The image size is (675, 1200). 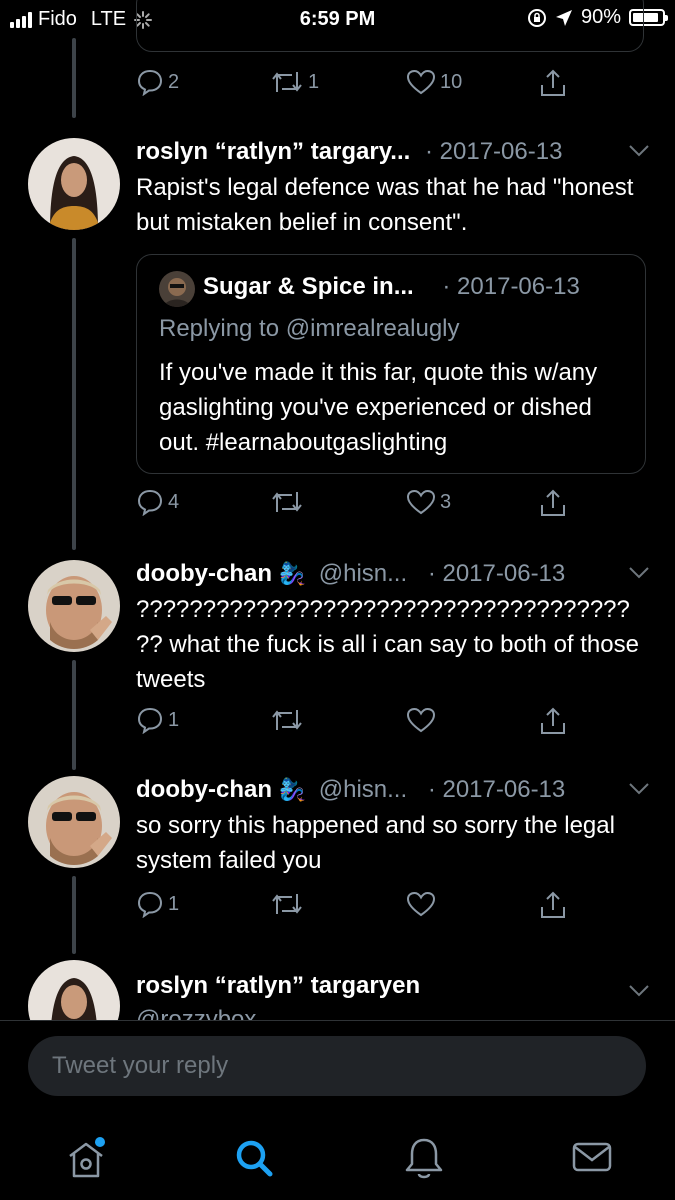 What do you see at coordinates (254, 1158) in the screenshot?
I see `search-icon` at bounding box center [254, 1158].